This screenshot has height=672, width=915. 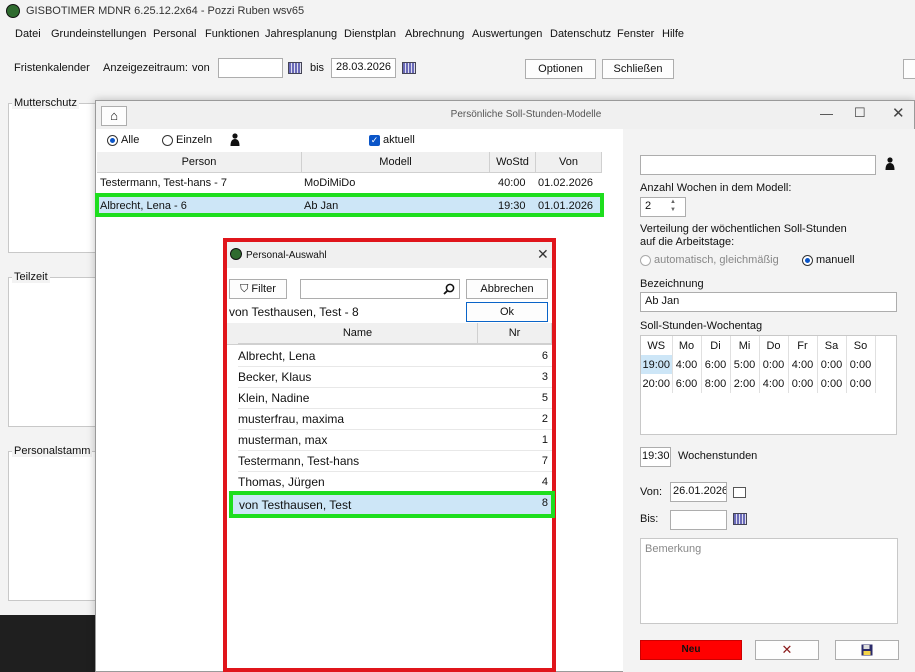 I want to click on save-button, so click(x=867, y=650).